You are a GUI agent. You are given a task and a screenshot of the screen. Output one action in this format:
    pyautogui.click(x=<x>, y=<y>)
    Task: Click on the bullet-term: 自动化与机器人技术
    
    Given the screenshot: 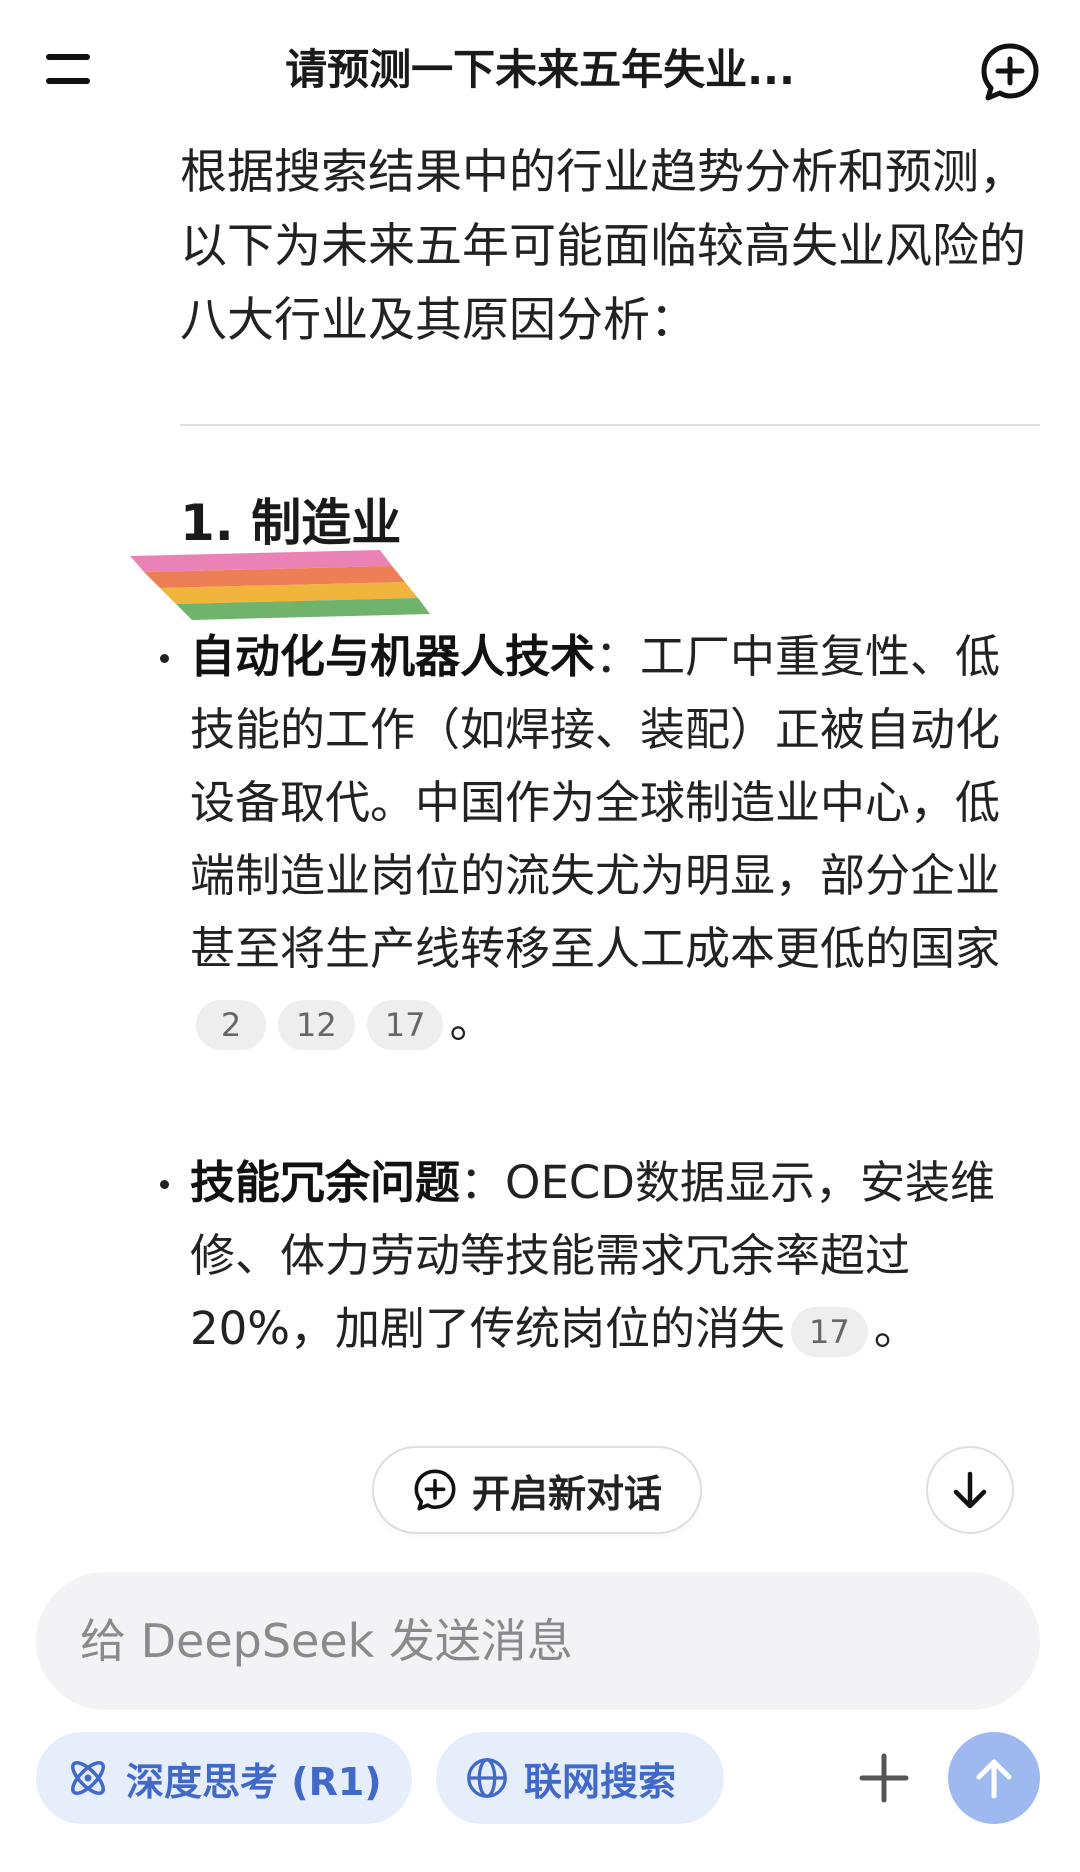 What is the action you would take?
    pyautogui.click(x=393, y=656)
    